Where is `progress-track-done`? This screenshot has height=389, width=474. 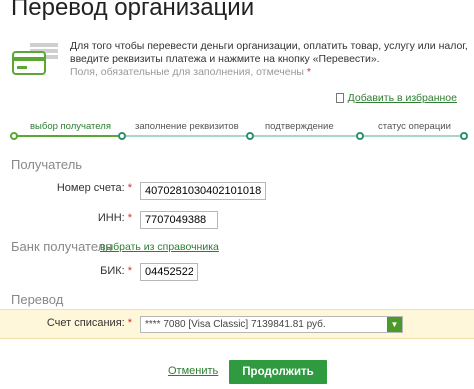
progress-track-done is located at coordinates (68, 136).